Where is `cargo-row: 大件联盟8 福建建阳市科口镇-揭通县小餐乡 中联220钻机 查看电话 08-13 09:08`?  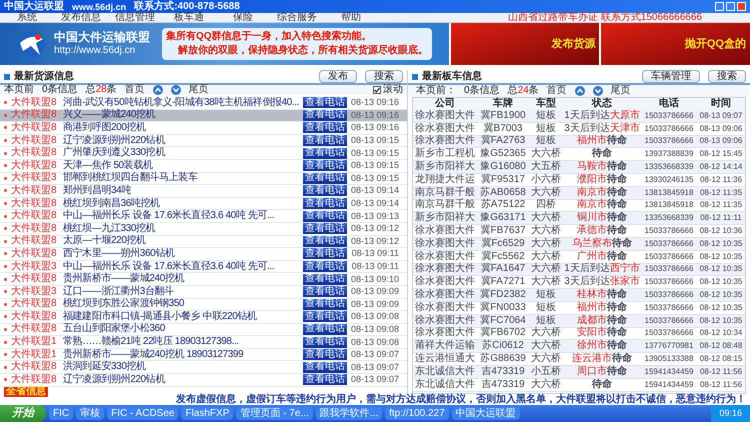 cargo-row: 大件联盟8 福建建阳市科口镇-揭通县小餐乡 中联220钻机 查看电话 08-13 09:08 is located at coordinates (203, 317).